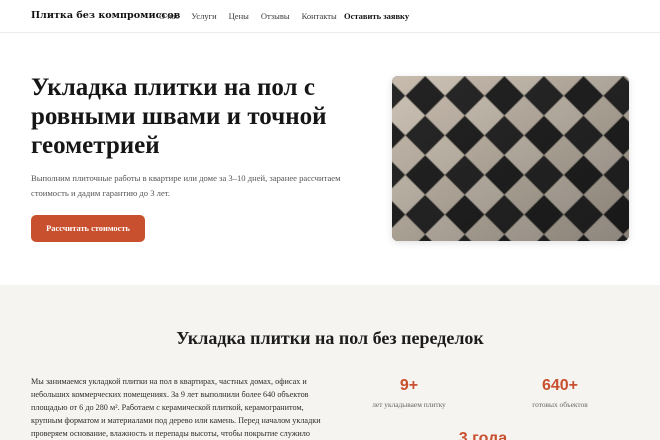 The height and width of the screenshot is (440, 660). What do you see at coordinates (560, 385) in the screenshot?
I see `stat-objects-value: 640+` at bounding box center [560, 385].